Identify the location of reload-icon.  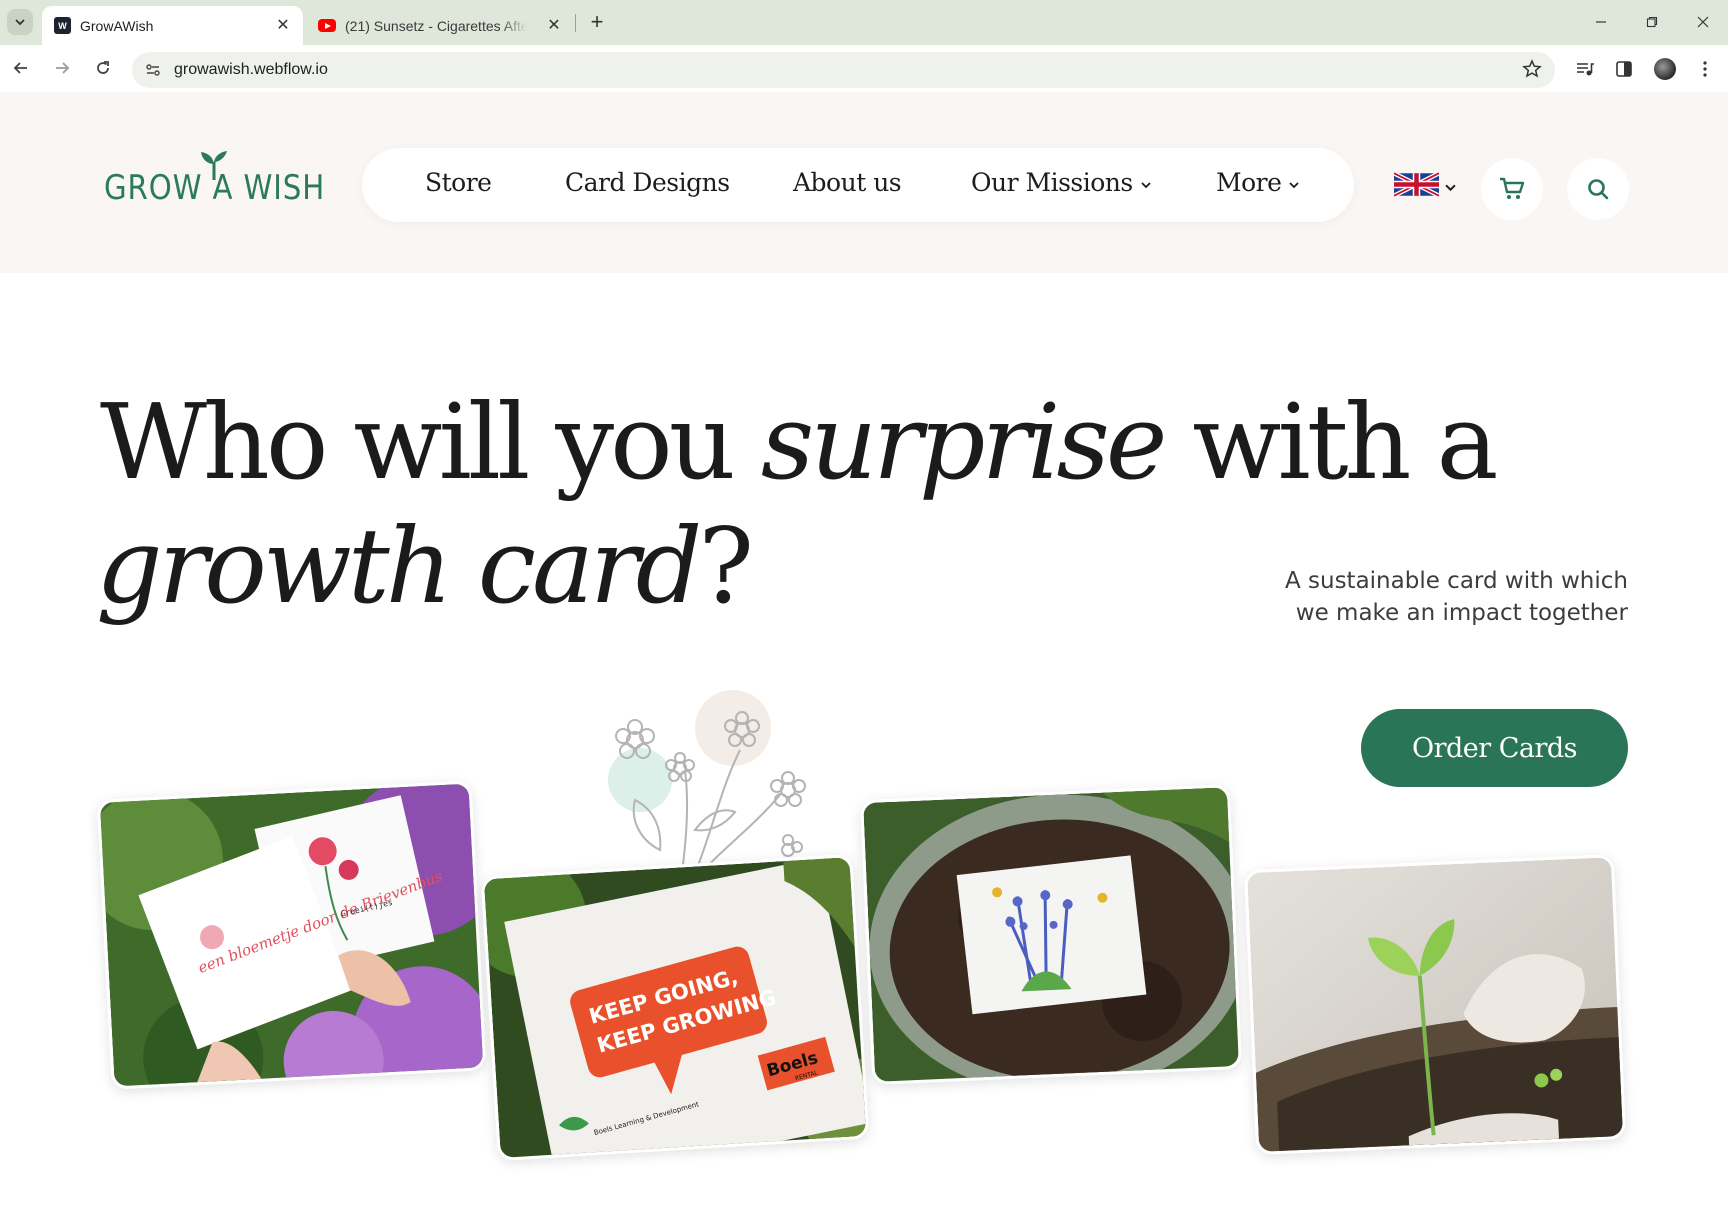
(103, 67).